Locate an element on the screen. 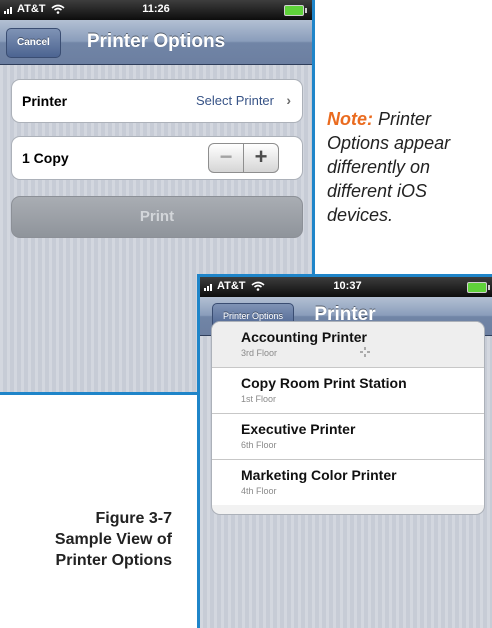 Image resolution: width=492 pixels, height=628 pixels. printer-floor: 3rd Floor is located at coordinates (259, 353).